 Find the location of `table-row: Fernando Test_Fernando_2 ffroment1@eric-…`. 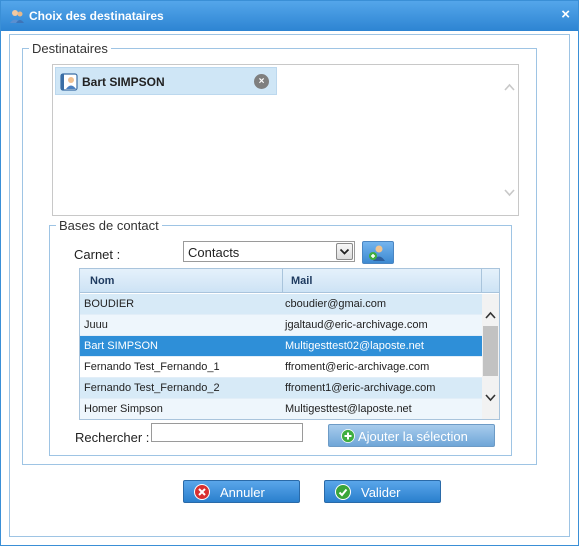

table-row: Fernando Test_Fernando_2 ffroment1@eric-… is located at coordinates (281, 388).